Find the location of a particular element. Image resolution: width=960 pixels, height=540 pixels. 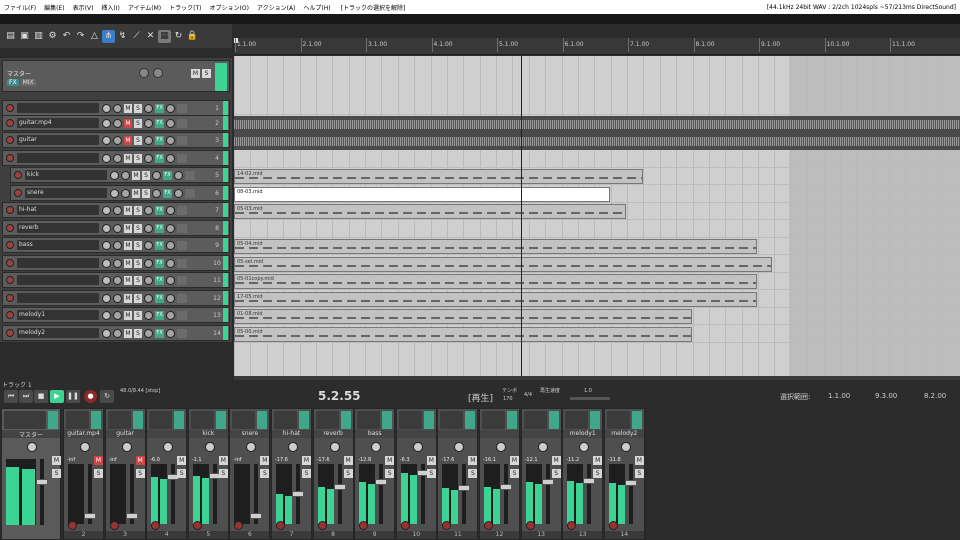

mixer-strip: snere -inf M S 6 is located at coordinates (250, 474).